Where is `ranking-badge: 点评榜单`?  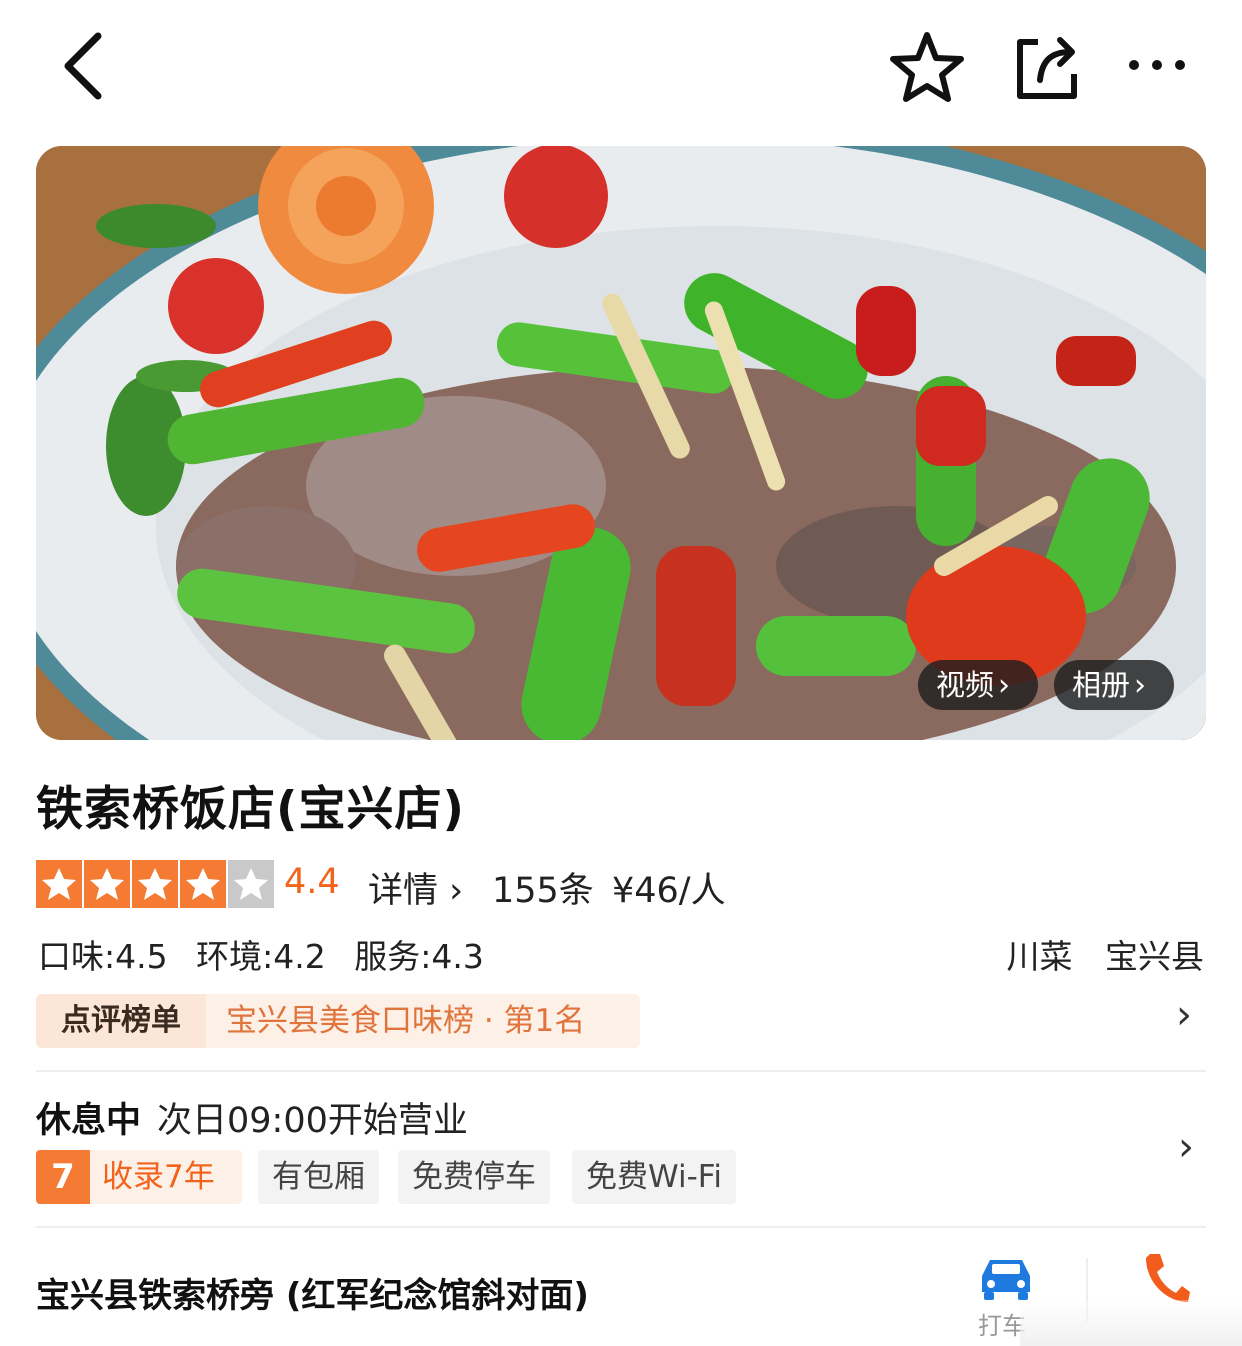 ranking-badge: 点评榜单 is located at coordinates (121, 1021).